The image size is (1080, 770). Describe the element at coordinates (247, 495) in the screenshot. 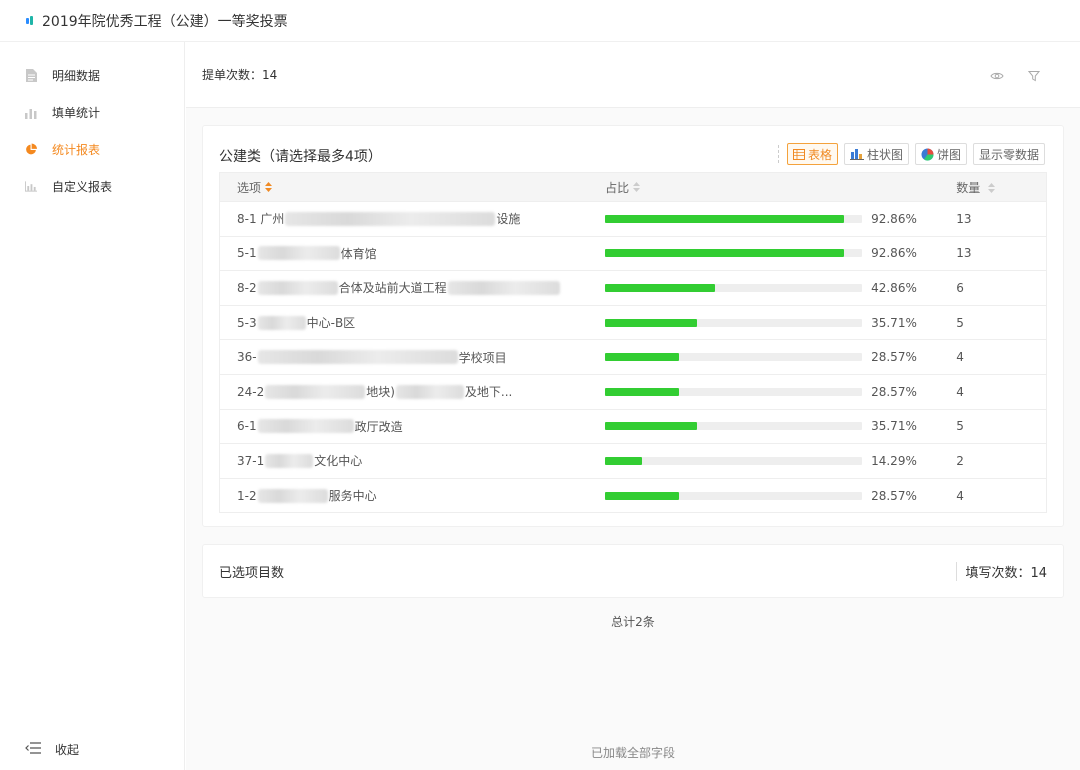

I see `option-prefix: 1-2` at that location.